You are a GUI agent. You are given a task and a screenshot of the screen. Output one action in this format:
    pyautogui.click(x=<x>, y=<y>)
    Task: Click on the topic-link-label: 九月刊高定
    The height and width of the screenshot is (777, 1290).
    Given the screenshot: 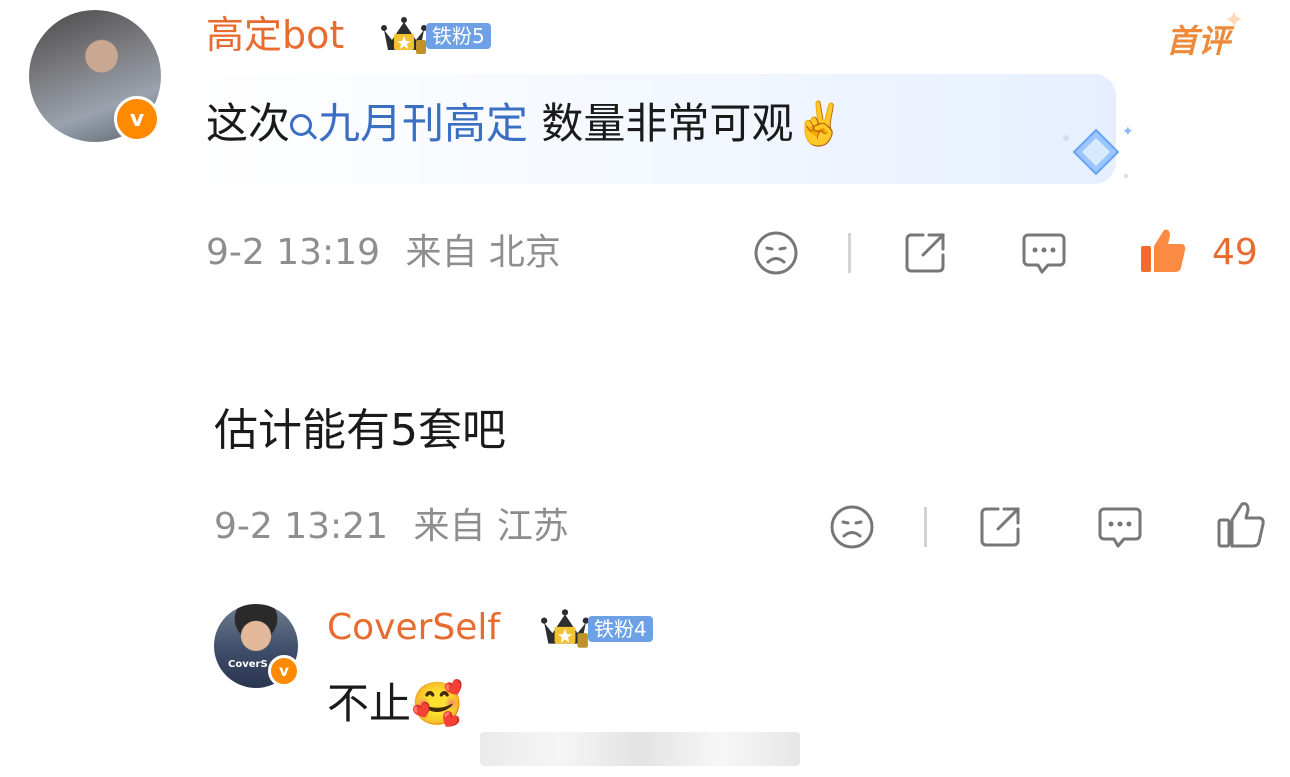 What is the action you would take?
    pyautogui.click(x=423, y=123)
    